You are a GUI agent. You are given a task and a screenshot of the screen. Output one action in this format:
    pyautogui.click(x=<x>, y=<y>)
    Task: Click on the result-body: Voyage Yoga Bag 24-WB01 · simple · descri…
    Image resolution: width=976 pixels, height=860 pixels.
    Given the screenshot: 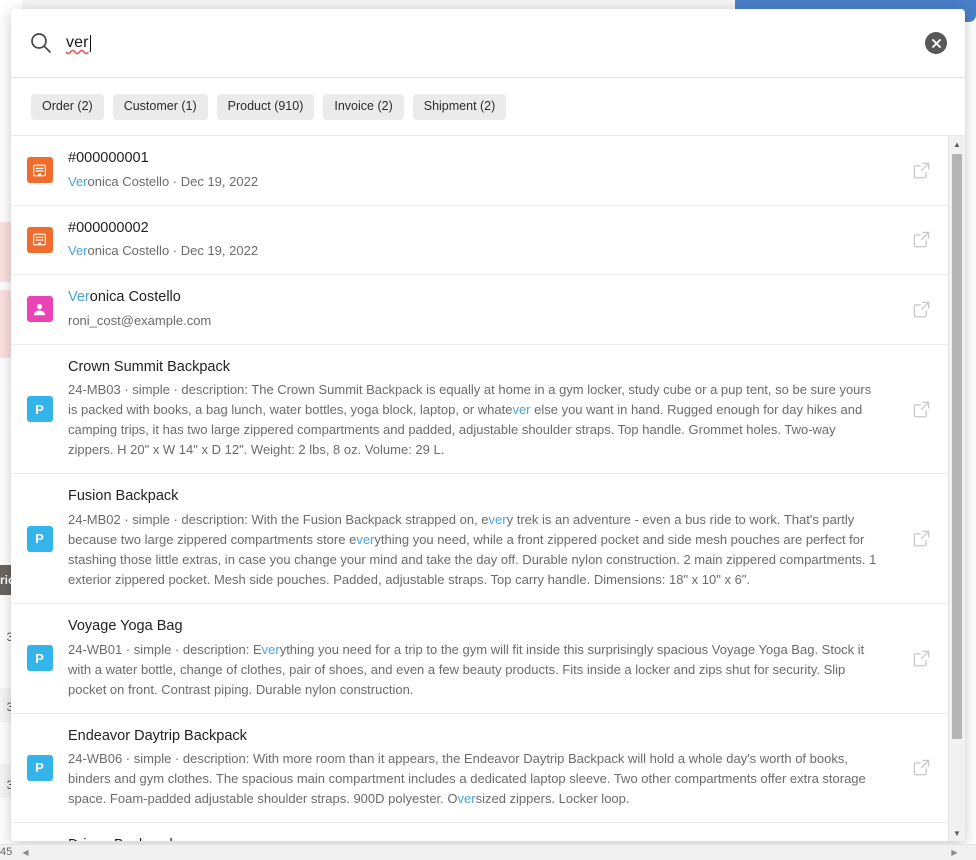 What is the action you would take?
    pyautogui.click(x=481, y=658)
    